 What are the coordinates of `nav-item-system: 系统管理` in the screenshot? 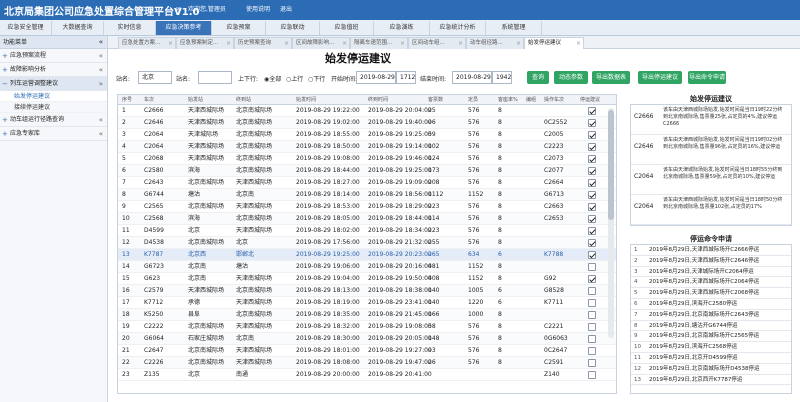 It's located at (514, 28).